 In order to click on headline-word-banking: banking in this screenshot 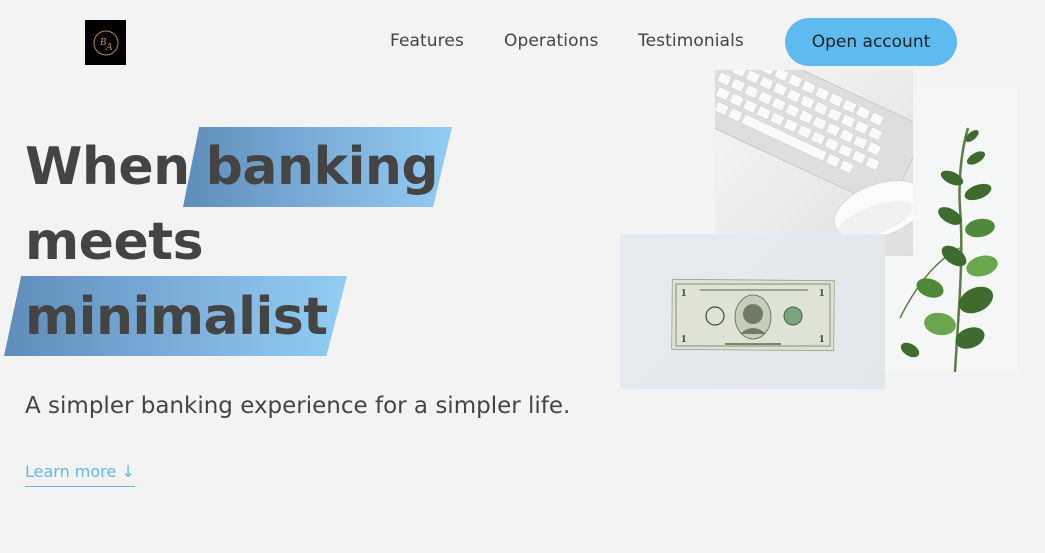, I will do `click(322, 167)`.